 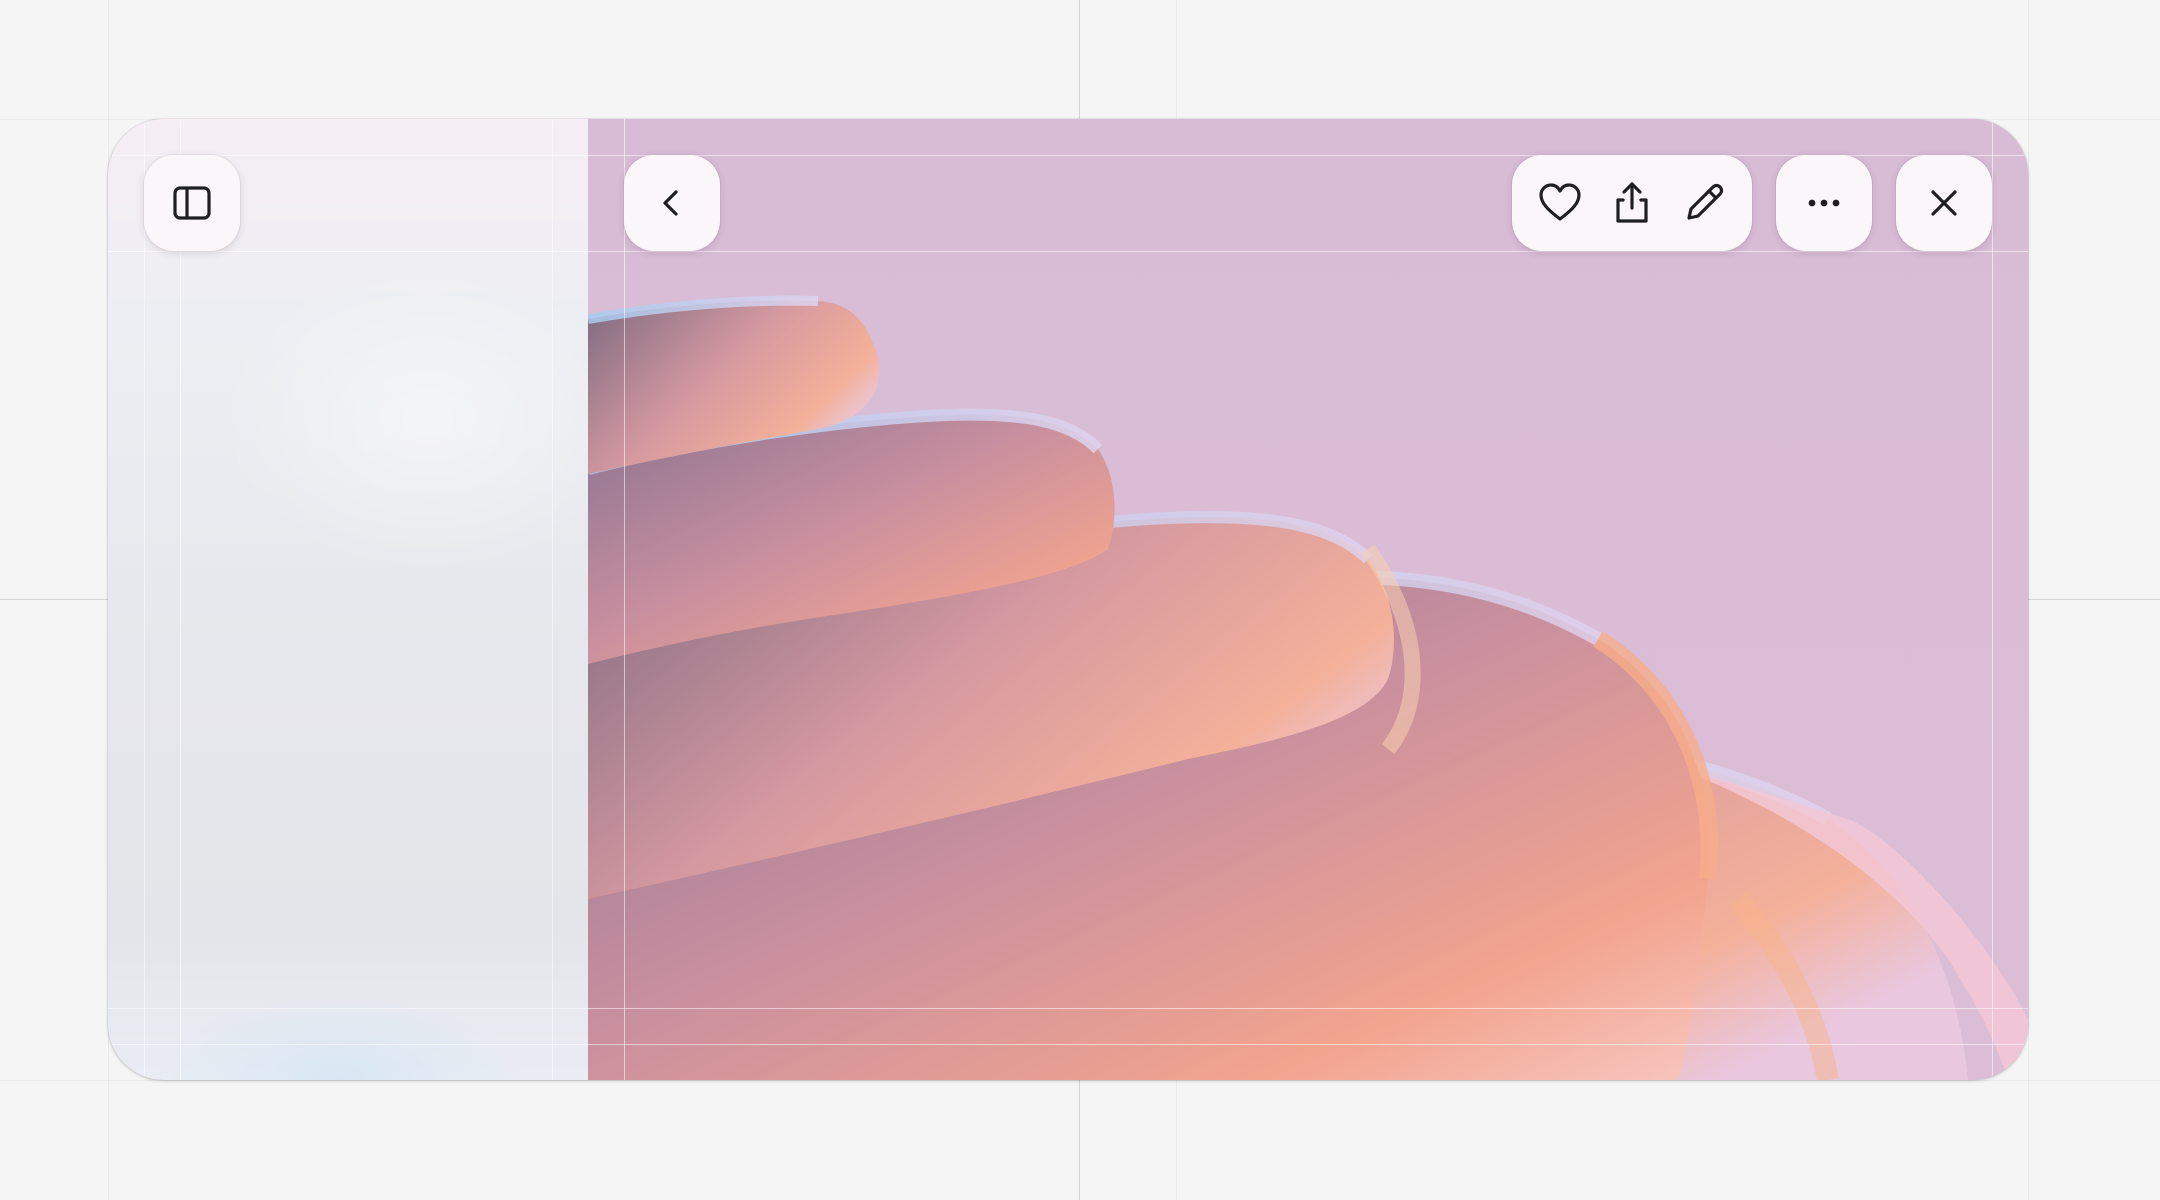 I want to click on ellipsis-icon, so click(x=1824, y=203).